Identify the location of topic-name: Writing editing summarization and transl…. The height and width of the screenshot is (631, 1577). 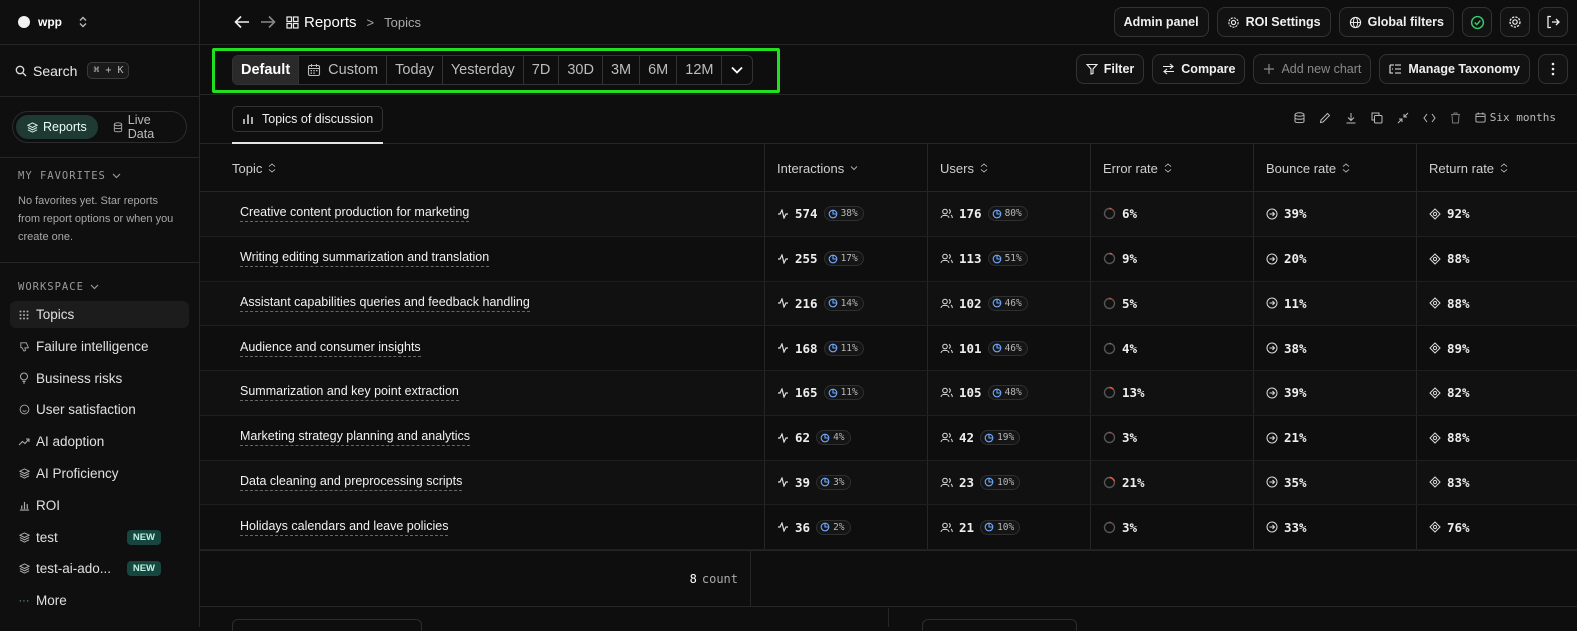
(365, 259).